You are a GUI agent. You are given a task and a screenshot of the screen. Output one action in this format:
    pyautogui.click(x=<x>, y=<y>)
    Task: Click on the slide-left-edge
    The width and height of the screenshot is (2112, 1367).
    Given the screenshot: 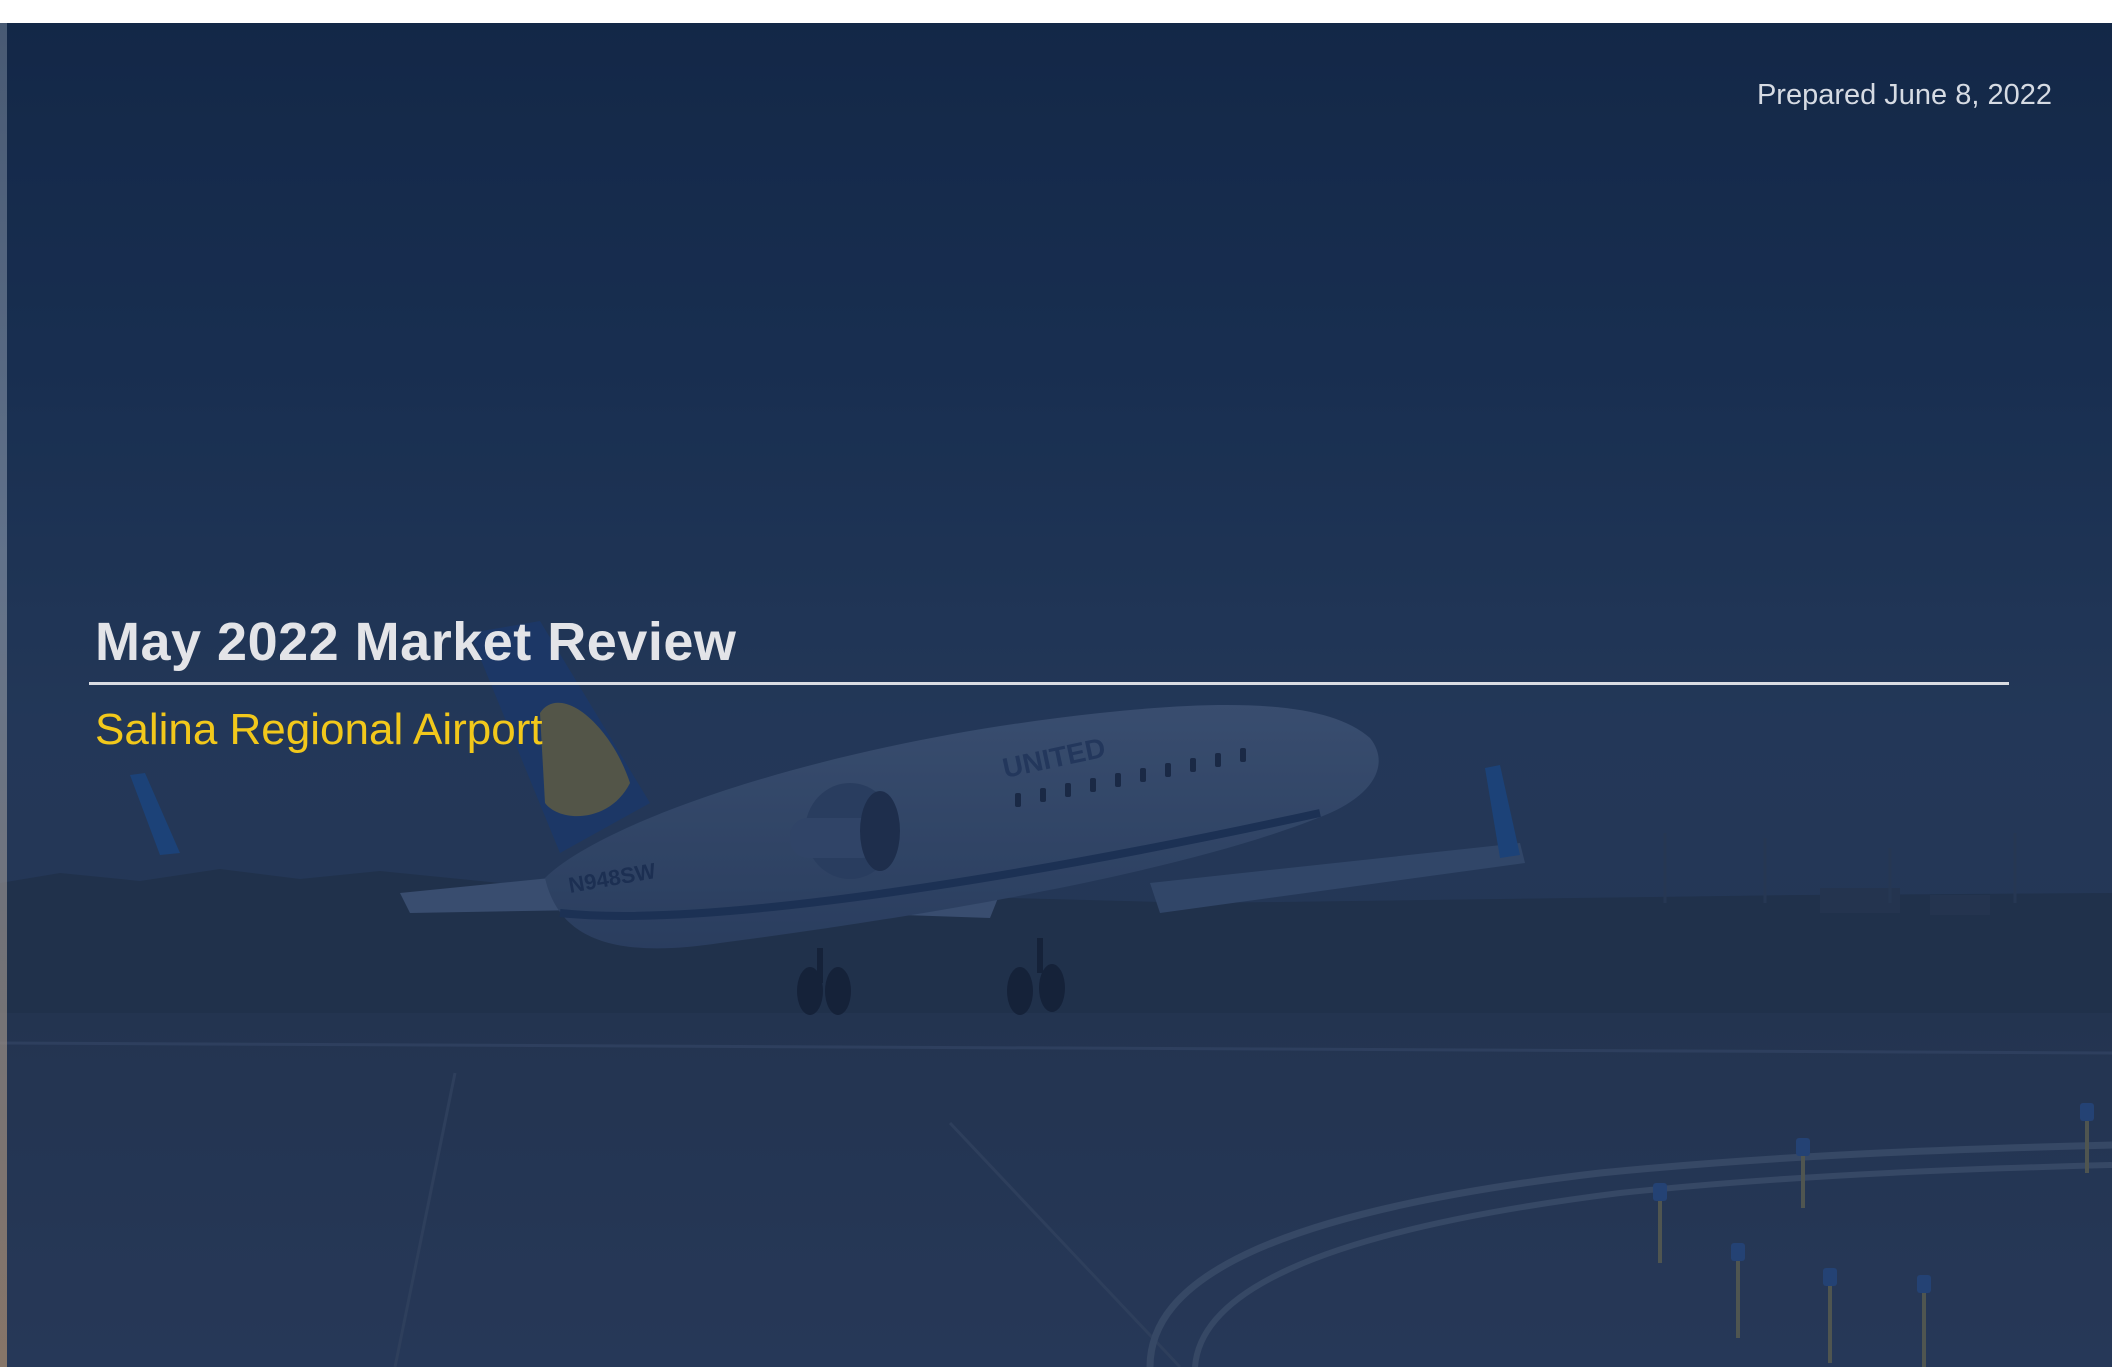 What is the action you would take?
    pyautogui.click(x=3, y=695)
    